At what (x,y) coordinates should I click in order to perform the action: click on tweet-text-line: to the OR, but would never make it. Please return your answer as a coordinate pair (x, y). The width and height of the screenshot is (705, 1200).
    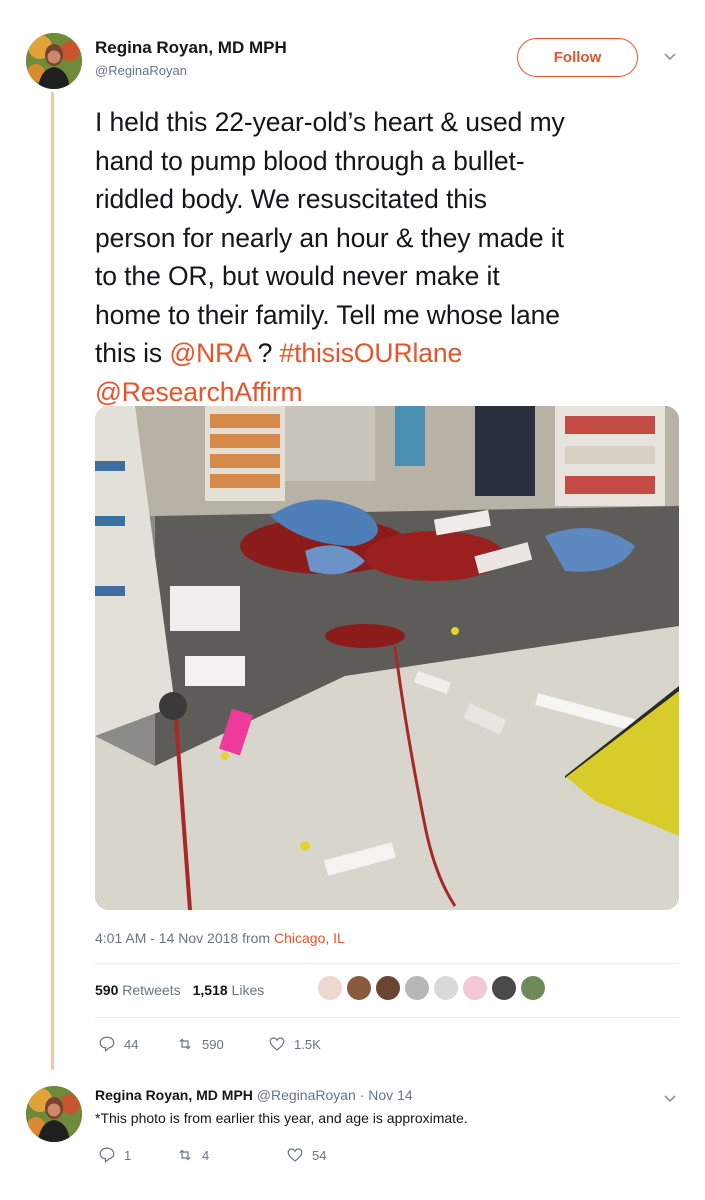
    Looking at the image, I should click on (297, 276).